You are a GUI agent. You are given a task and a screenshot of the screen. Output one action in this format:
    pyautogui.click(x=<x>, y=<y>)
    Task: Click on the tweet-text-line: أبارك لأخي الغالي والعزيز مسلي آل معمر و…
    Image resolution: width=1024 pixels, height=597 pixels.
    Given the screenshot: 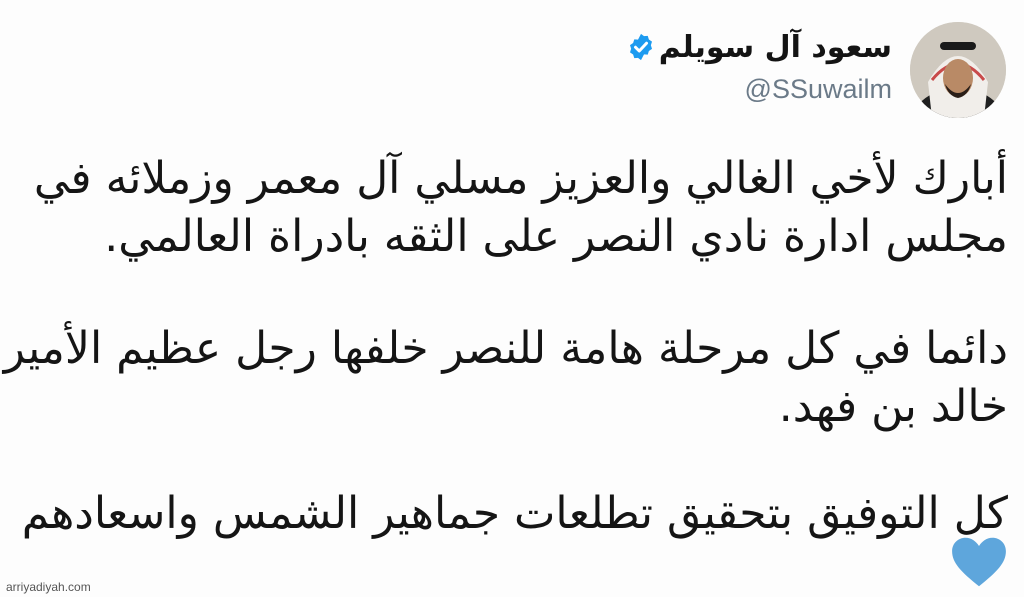 What is the action you would take?
    pyautogui.click(x=520, y=178)
    